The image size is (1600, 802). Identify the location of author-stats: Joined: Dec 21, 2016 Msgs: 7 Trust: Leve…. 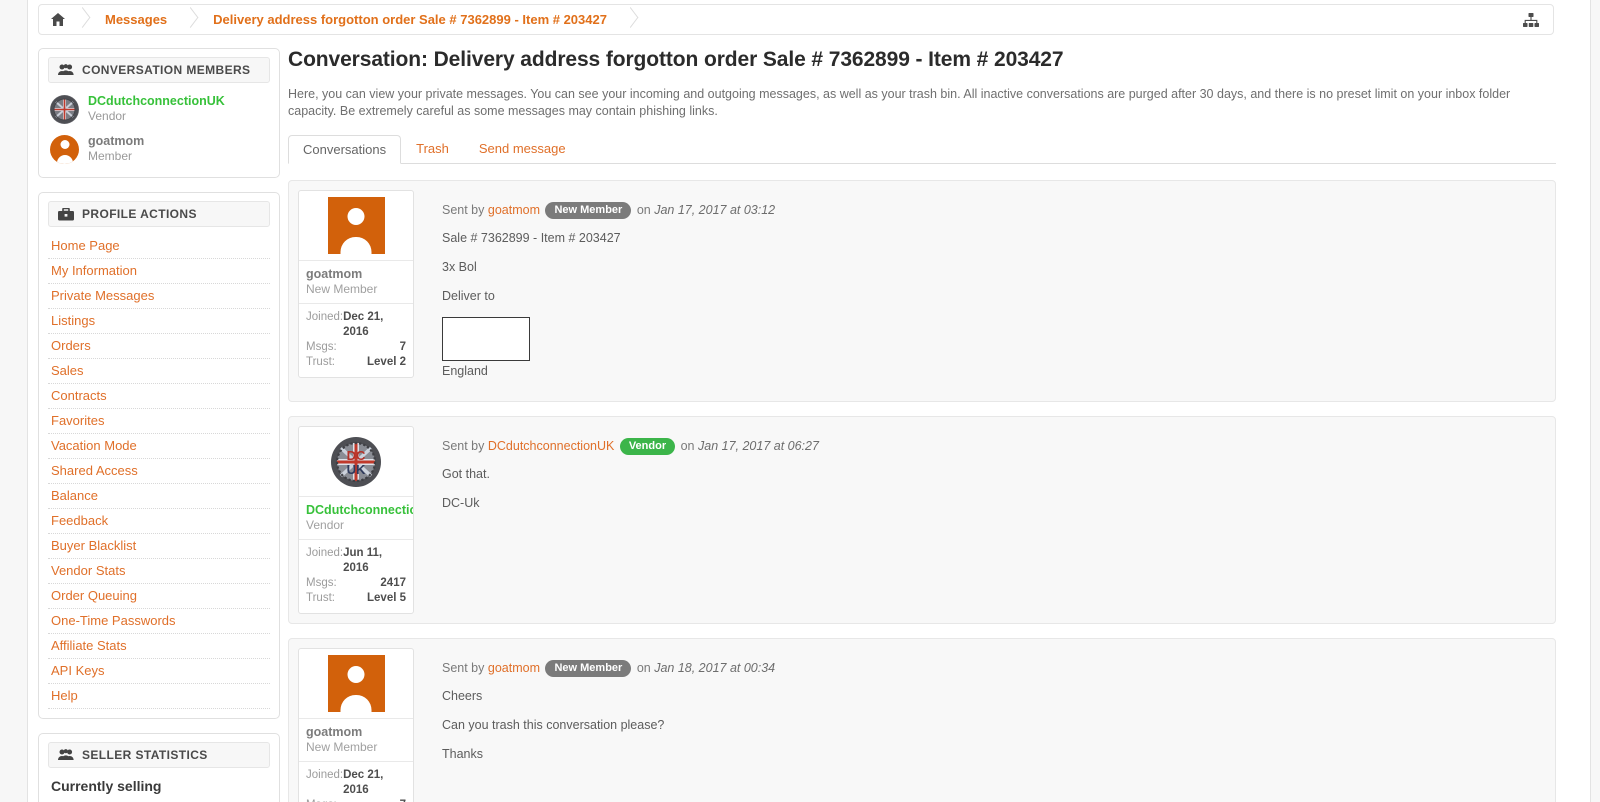
(356, 340).